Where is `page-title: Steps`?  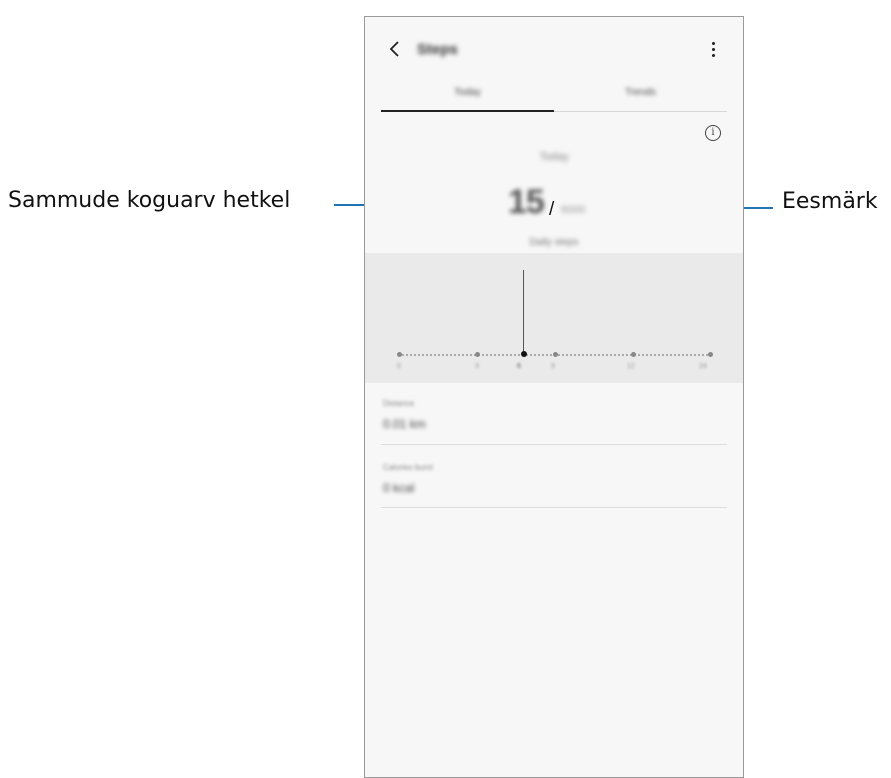 page-title: Steps is located at coordinates (437, 49).